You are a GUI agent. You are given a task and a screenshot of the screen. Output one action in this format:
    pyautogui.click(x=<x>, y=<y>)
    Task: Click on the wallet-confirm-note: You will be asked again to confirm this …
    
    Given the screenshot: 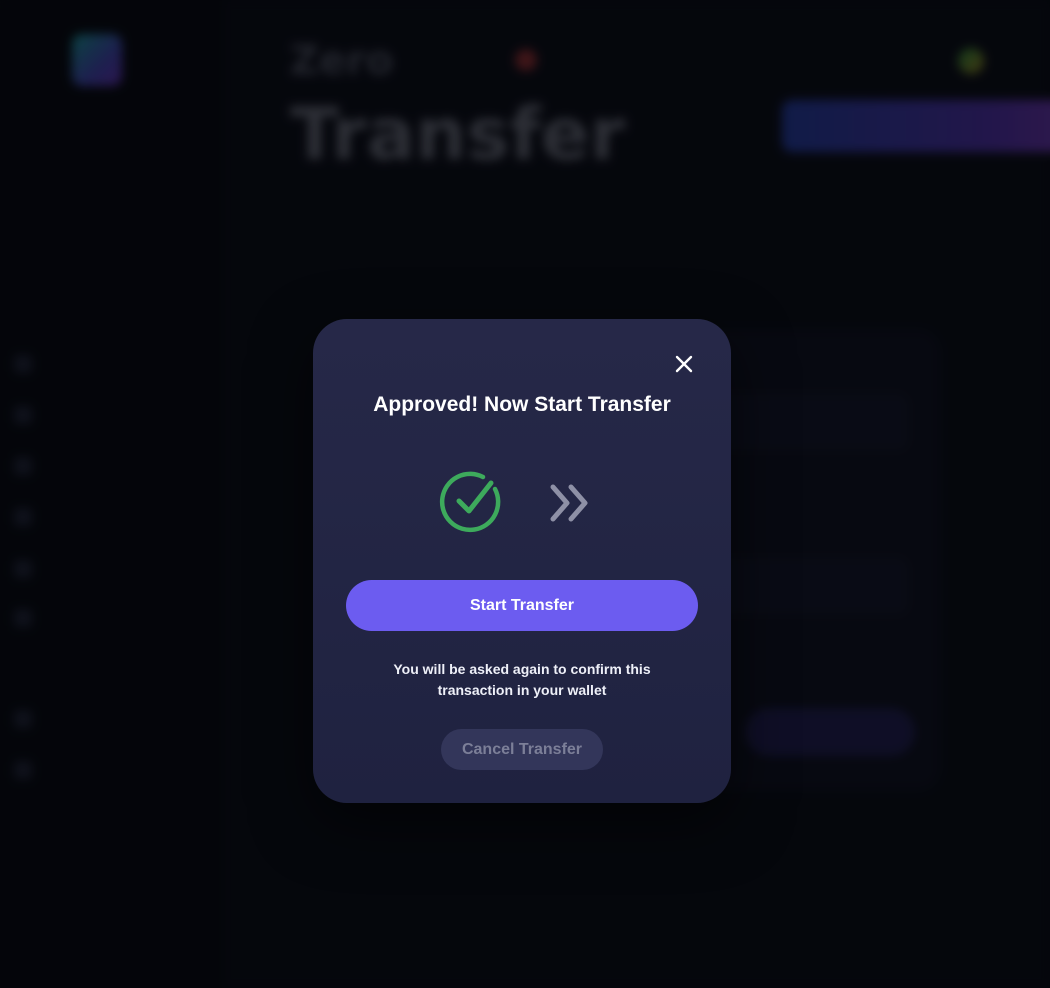 What is the action you would take?
    pyautogui.click(x=522, y=679)
    